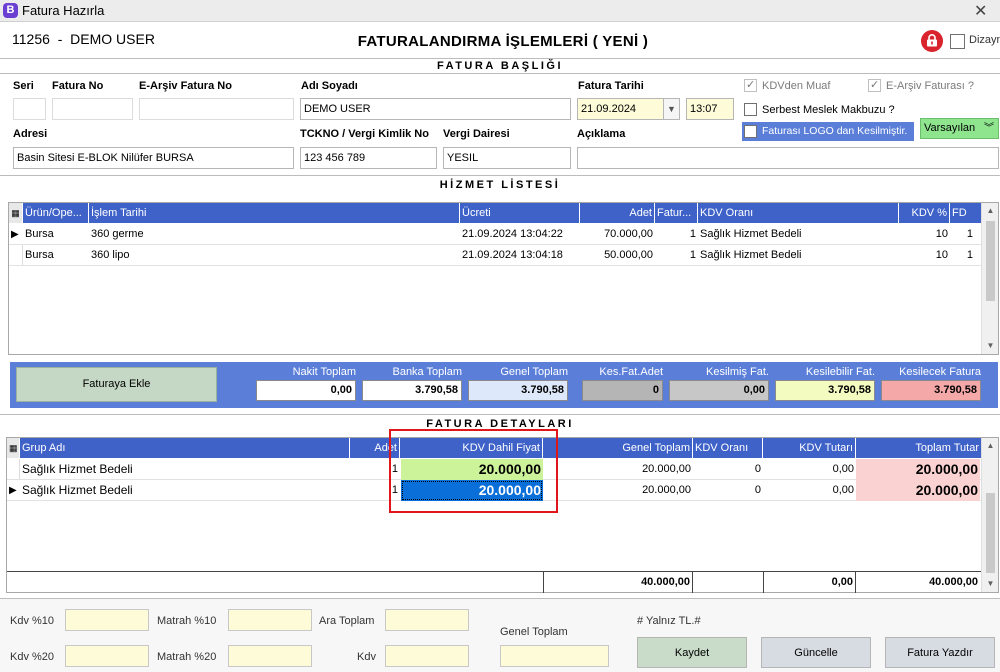  What do you see at coordinates (15, 234) in the screenshot?
I see `row-pointer-icon: ▶` at bounding box center [15, 234].